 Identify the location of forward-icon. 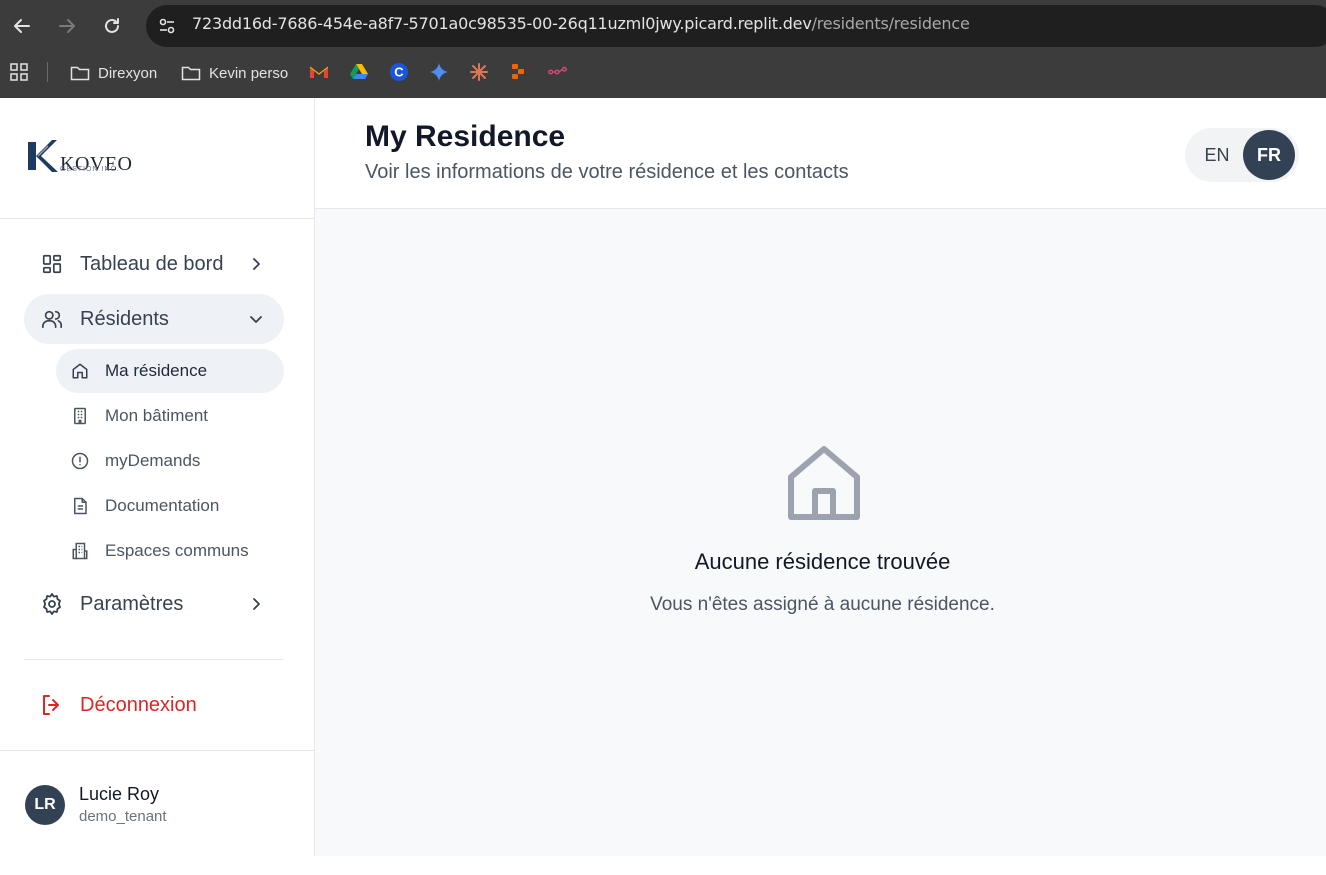
(67, 26).